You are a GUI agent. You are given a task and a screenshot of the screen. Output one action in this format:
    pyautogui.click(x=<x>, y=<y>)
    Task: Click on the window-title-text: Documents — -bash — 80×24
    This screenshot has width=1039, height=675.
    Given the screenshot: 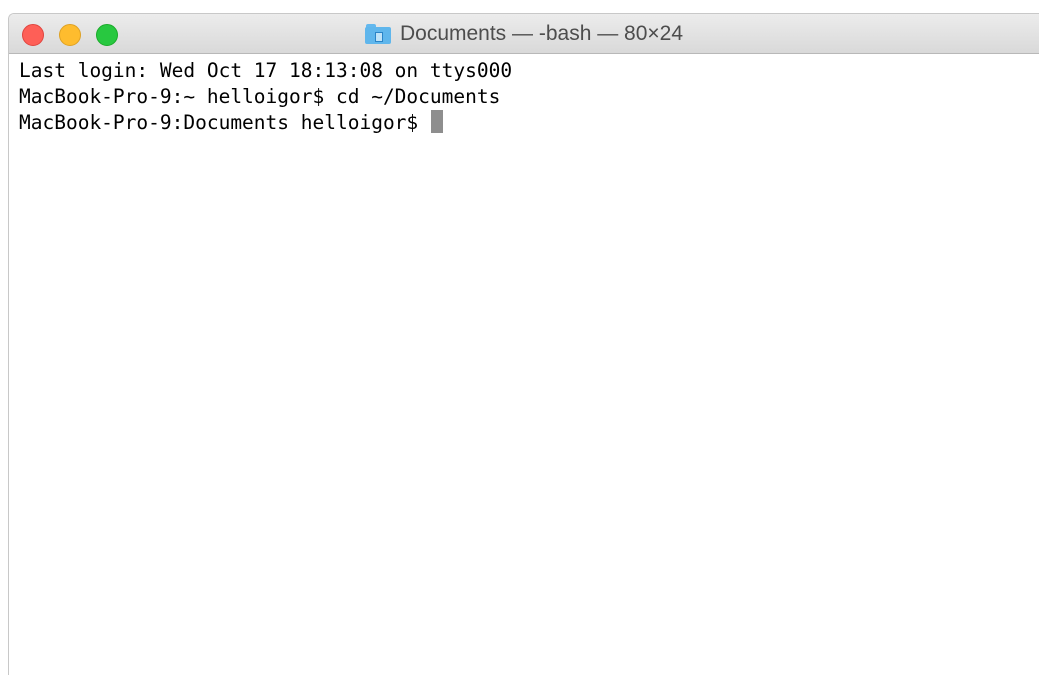 What is the action you would take?
    pyautogui.click(x=541, y=33)
    